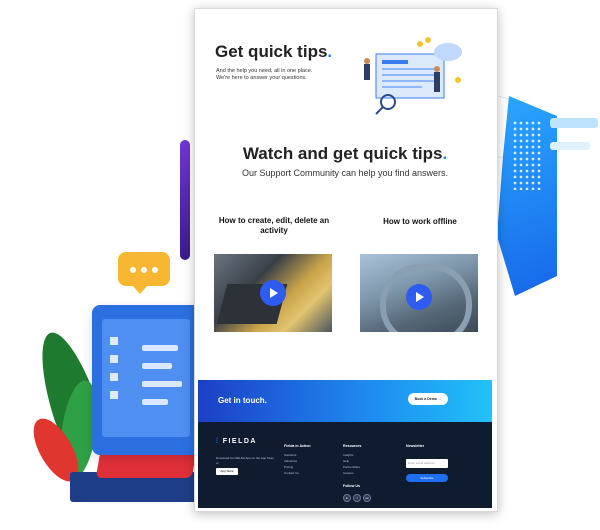  I want to click on video-title: How to work offline, so click(420, 221).